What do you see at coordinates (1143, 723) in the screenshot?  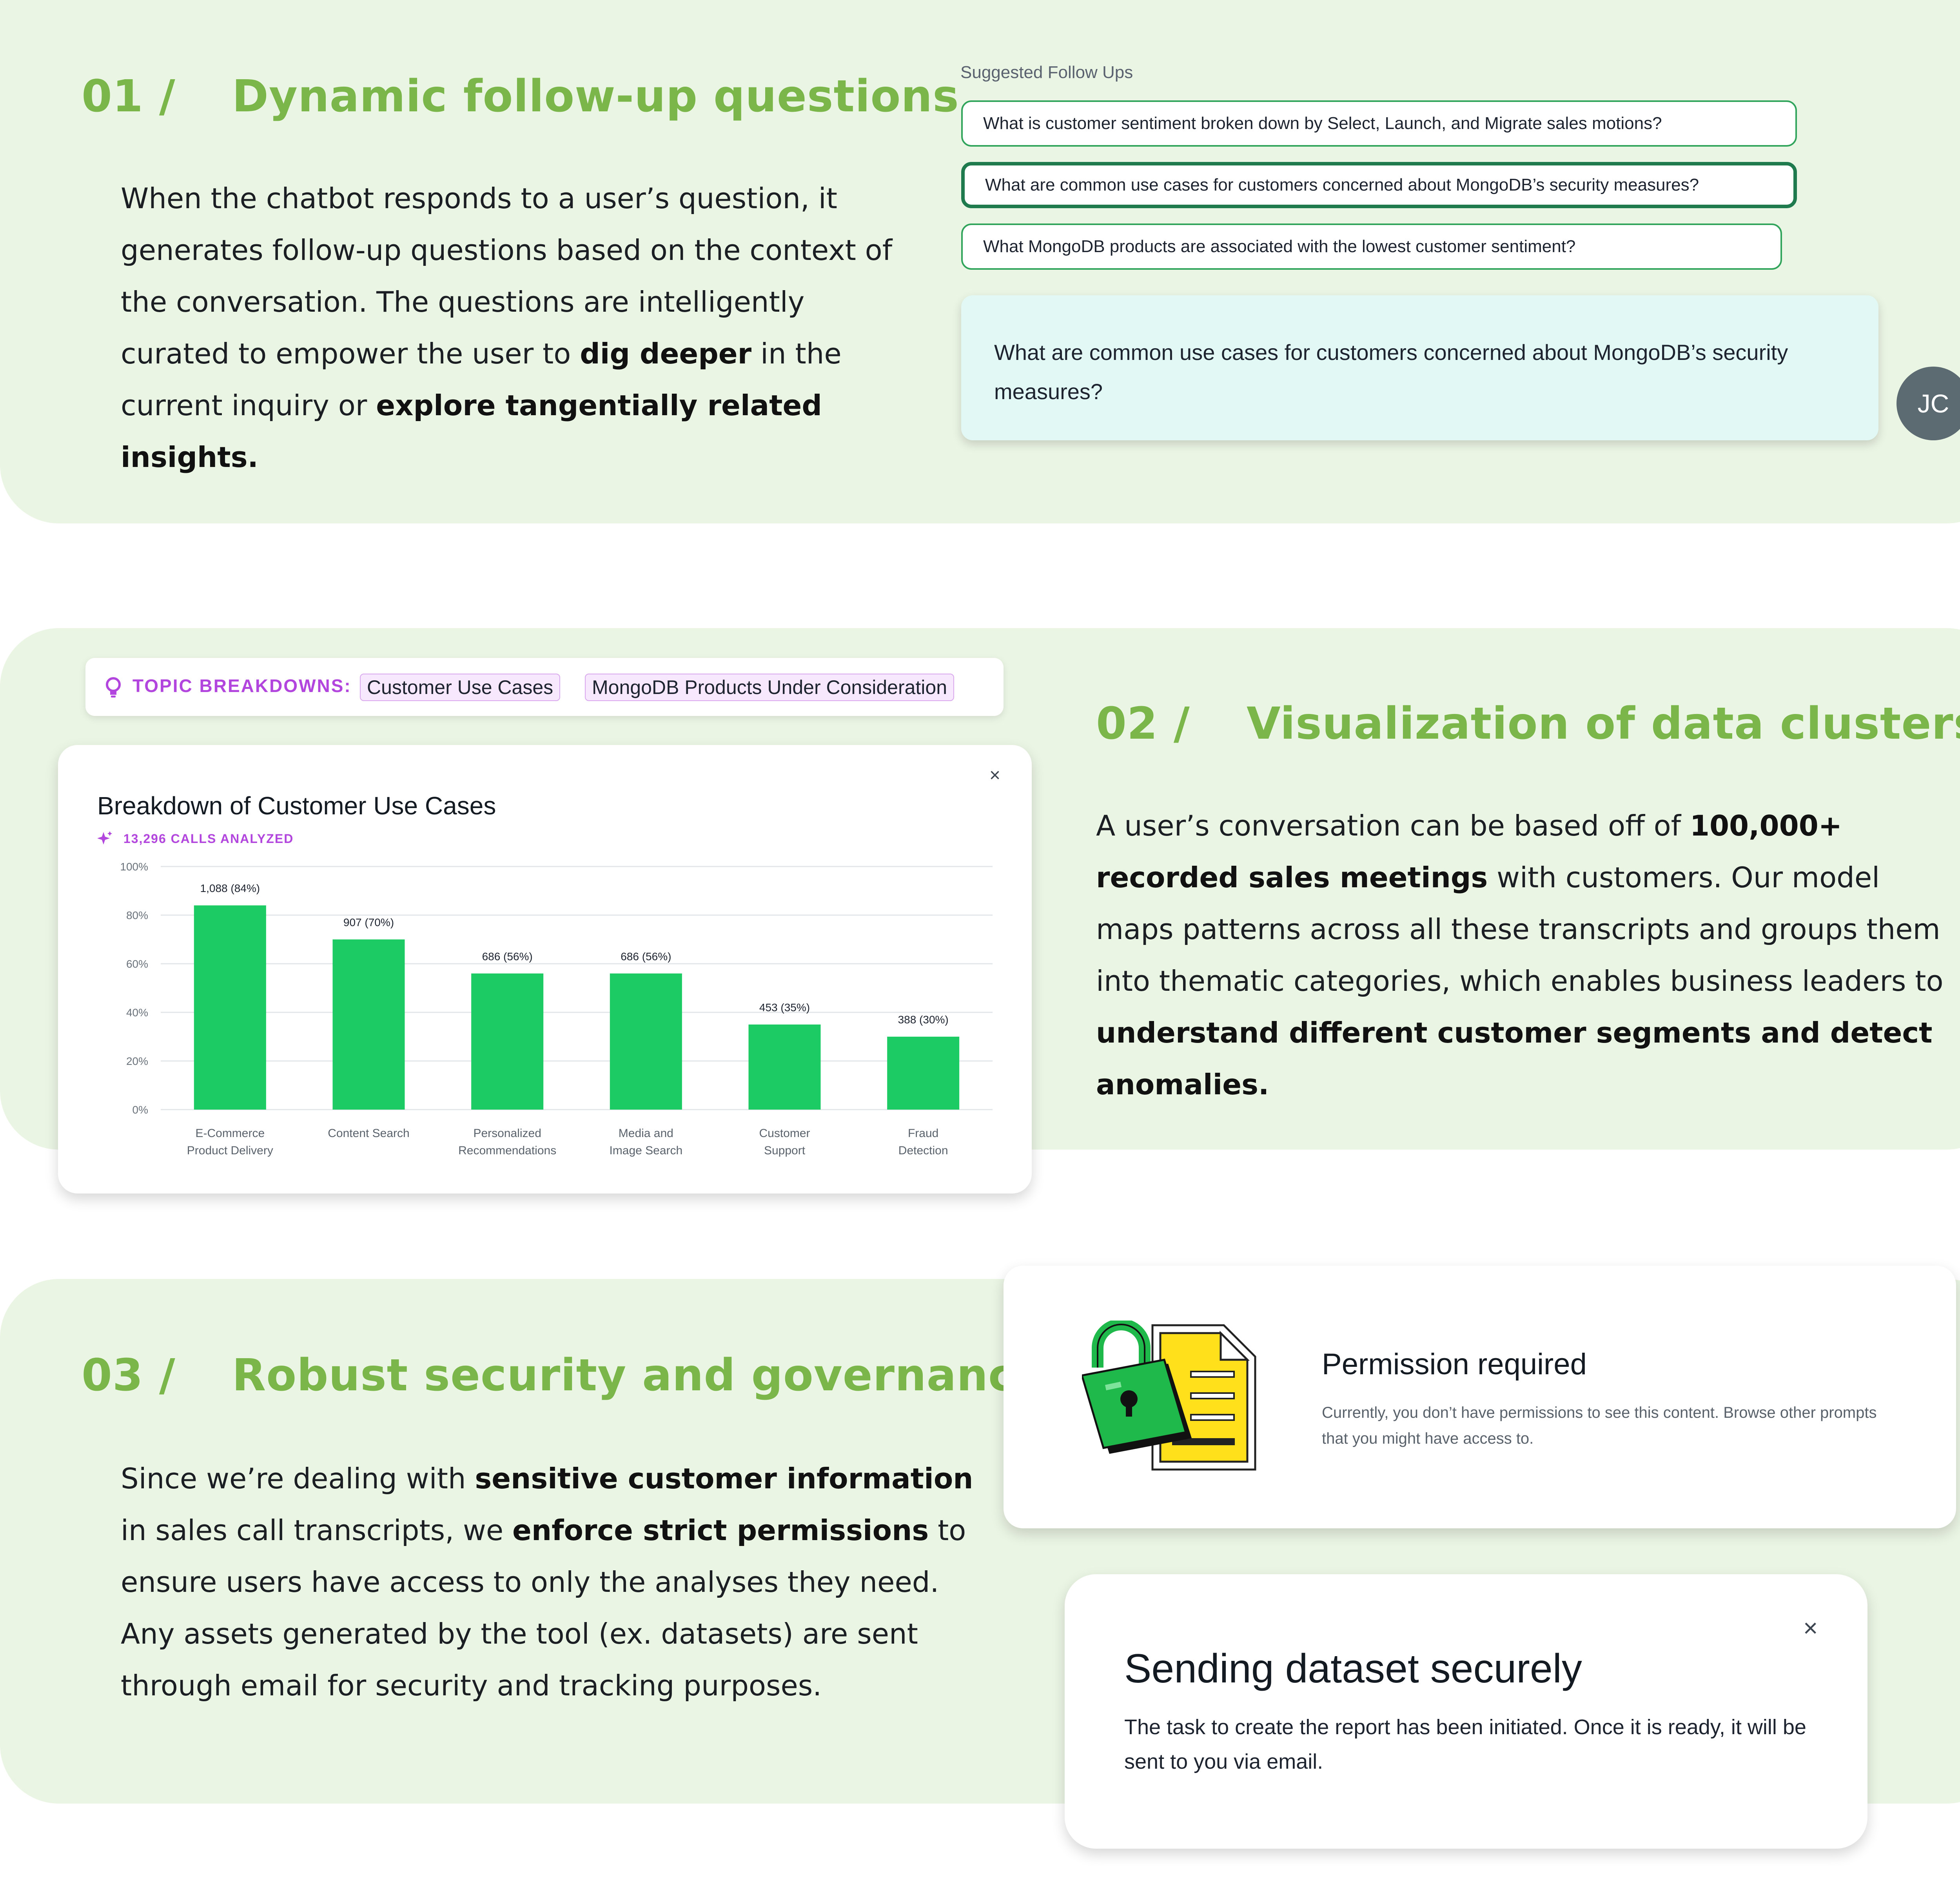 I see `section-2-number: 02 /` at bounding box center [1143, 723].